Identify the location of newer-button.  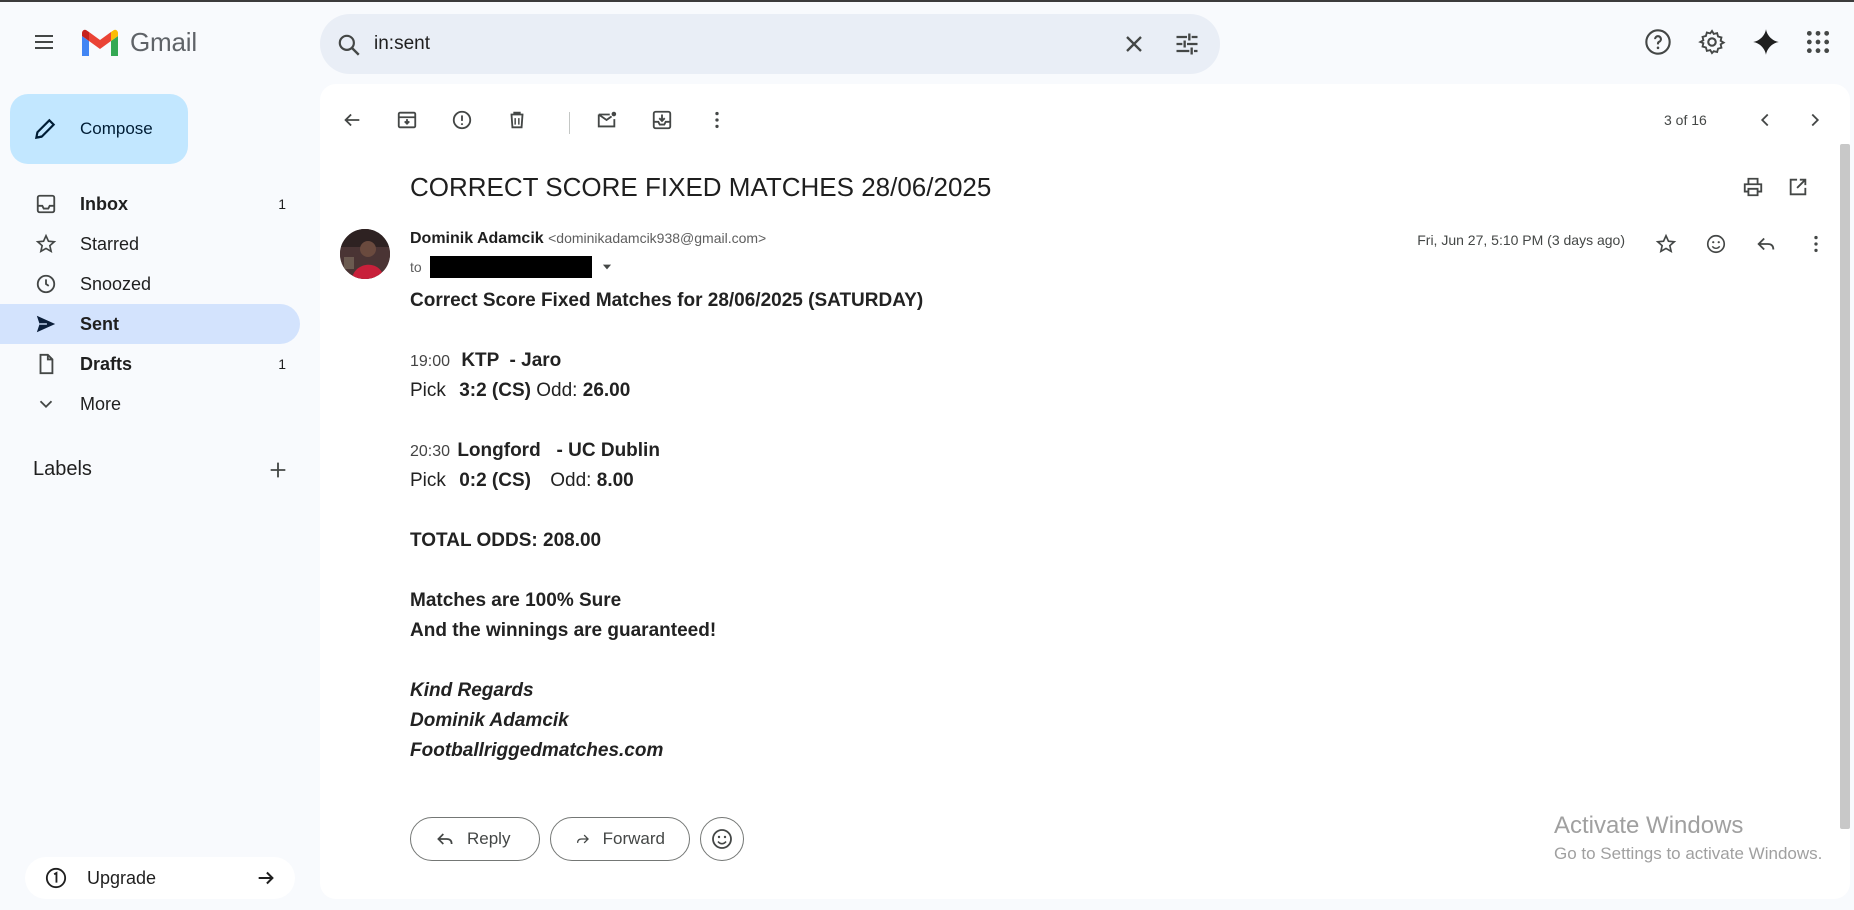
(1765, 120).